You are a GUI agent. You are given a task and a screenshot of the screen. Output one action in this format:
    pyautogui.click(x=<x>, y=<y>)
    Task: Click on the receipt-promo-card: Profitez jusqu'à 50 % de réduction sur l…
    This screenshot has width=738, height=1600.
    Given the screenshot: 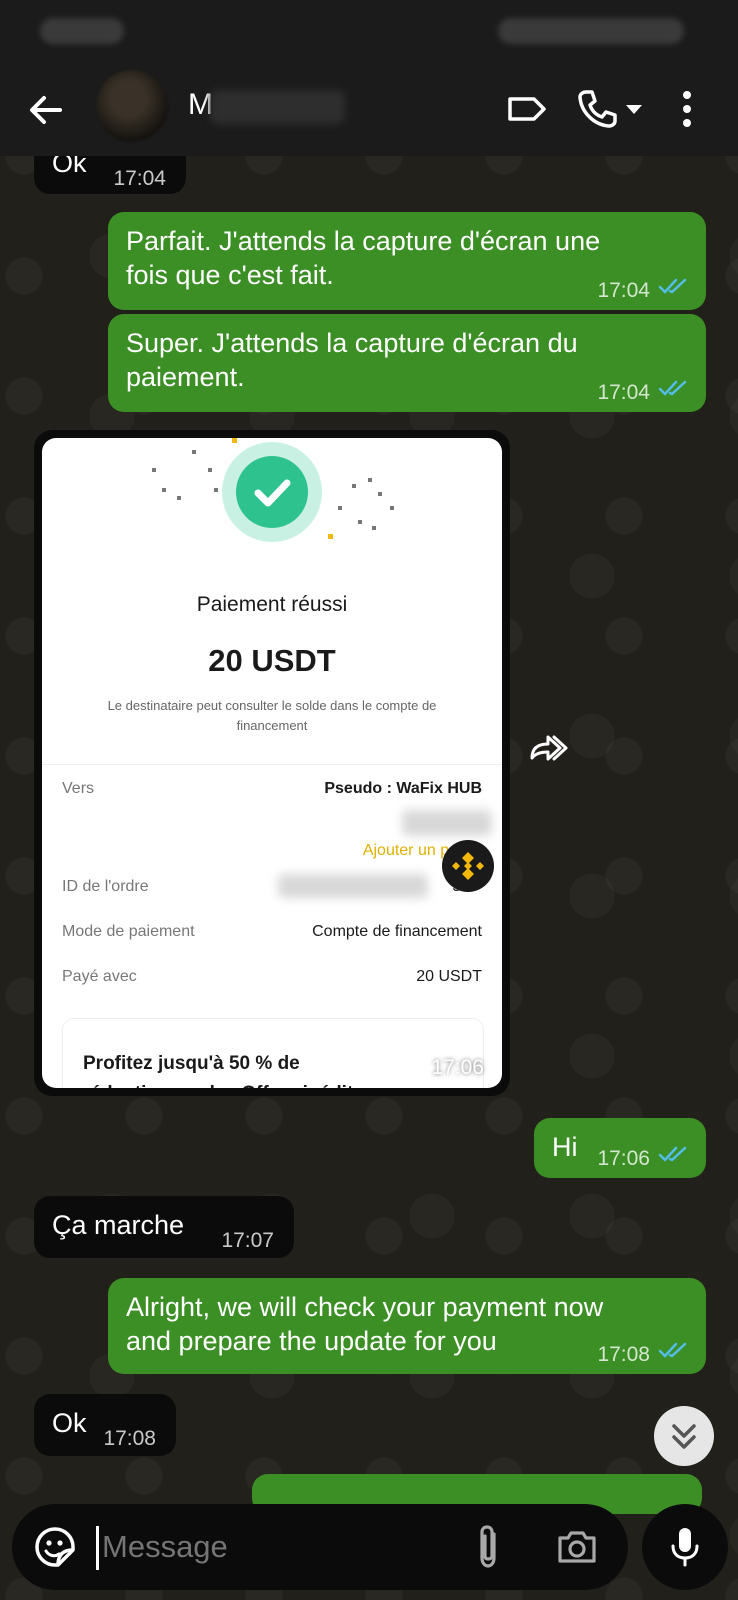 What is the action you would take?
    pyautogui.click(x=273, y=1053)
    